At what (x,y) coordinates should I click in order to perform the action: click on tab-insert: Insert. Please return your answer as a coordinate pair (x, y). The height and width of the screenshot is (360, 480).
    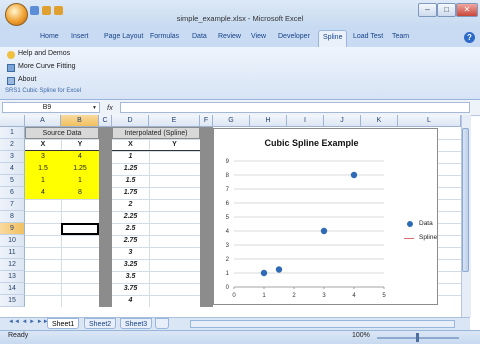
    Looking at the image, I should click on (80, 36).